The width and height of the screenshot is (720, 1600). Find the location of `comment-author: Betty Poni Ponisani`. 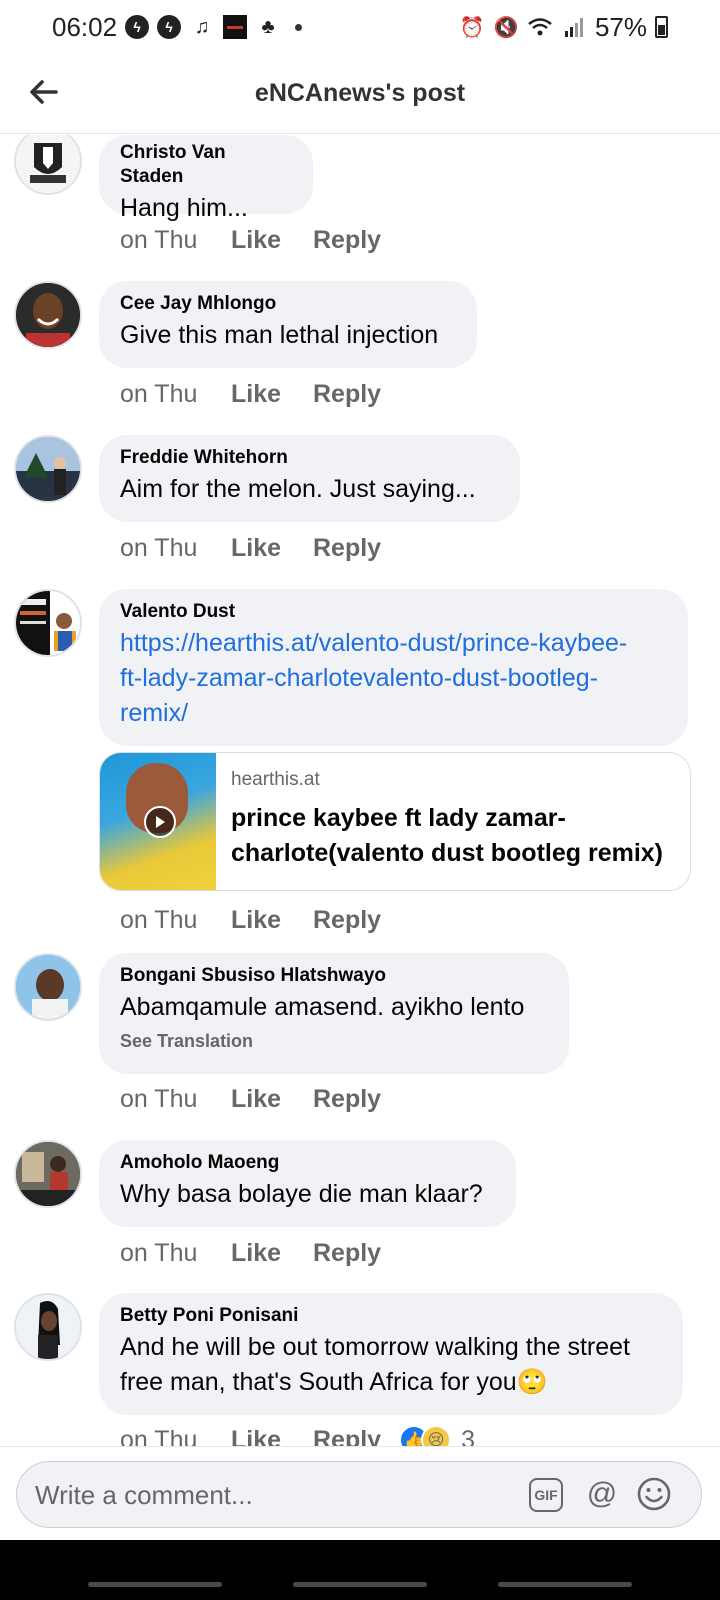

comment-author: Betty Poni Ponisani is located at coordinates (390, 1316).